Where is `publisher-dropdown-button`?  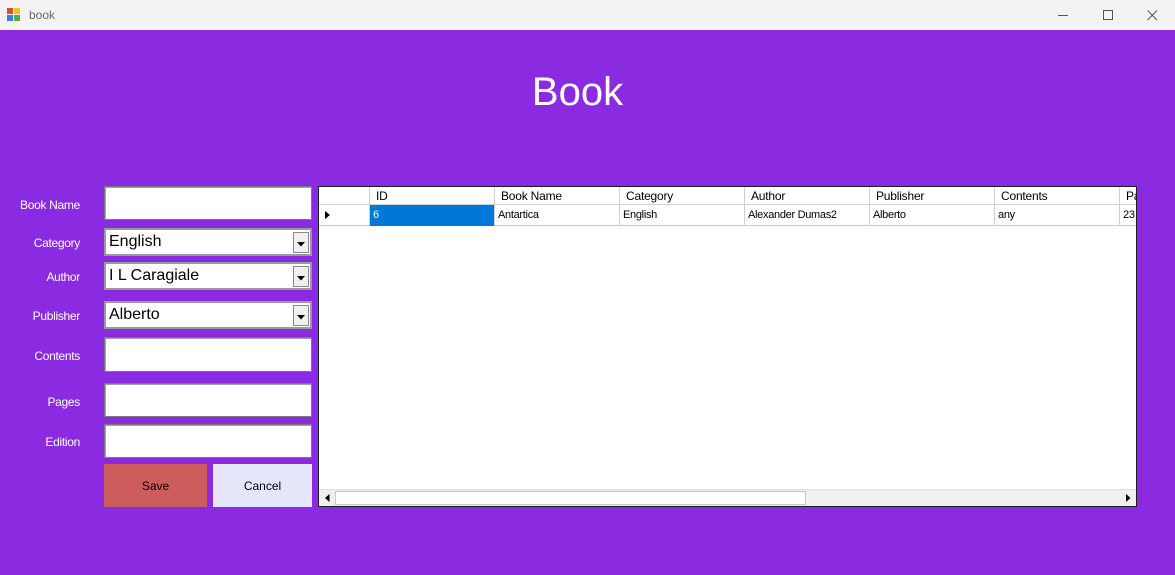
publisher-dropdown-button is located at coordinates (301, 315).